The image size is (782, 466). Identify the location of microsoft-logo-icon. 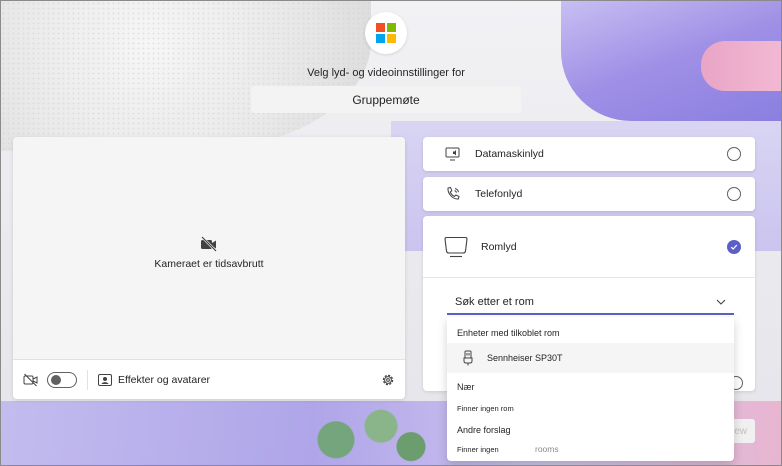
(386, 33).